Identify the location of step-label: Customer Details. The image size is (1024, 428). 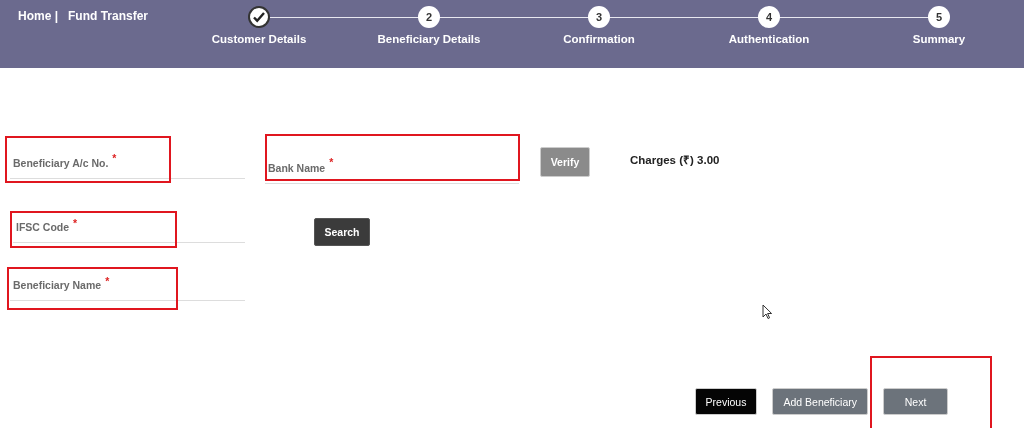
(259, 39).